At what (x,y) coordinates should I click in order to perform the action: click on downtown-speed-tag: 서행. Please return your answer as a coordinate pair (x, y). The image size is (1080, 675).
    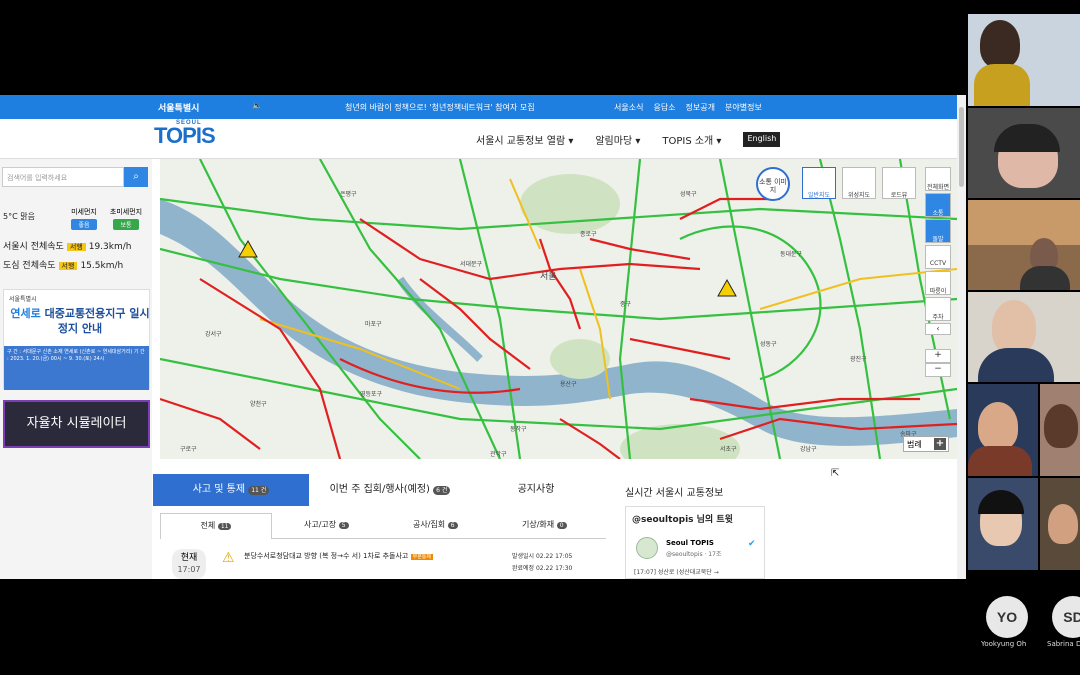
    Looking at the image, I should click on (68, 266).